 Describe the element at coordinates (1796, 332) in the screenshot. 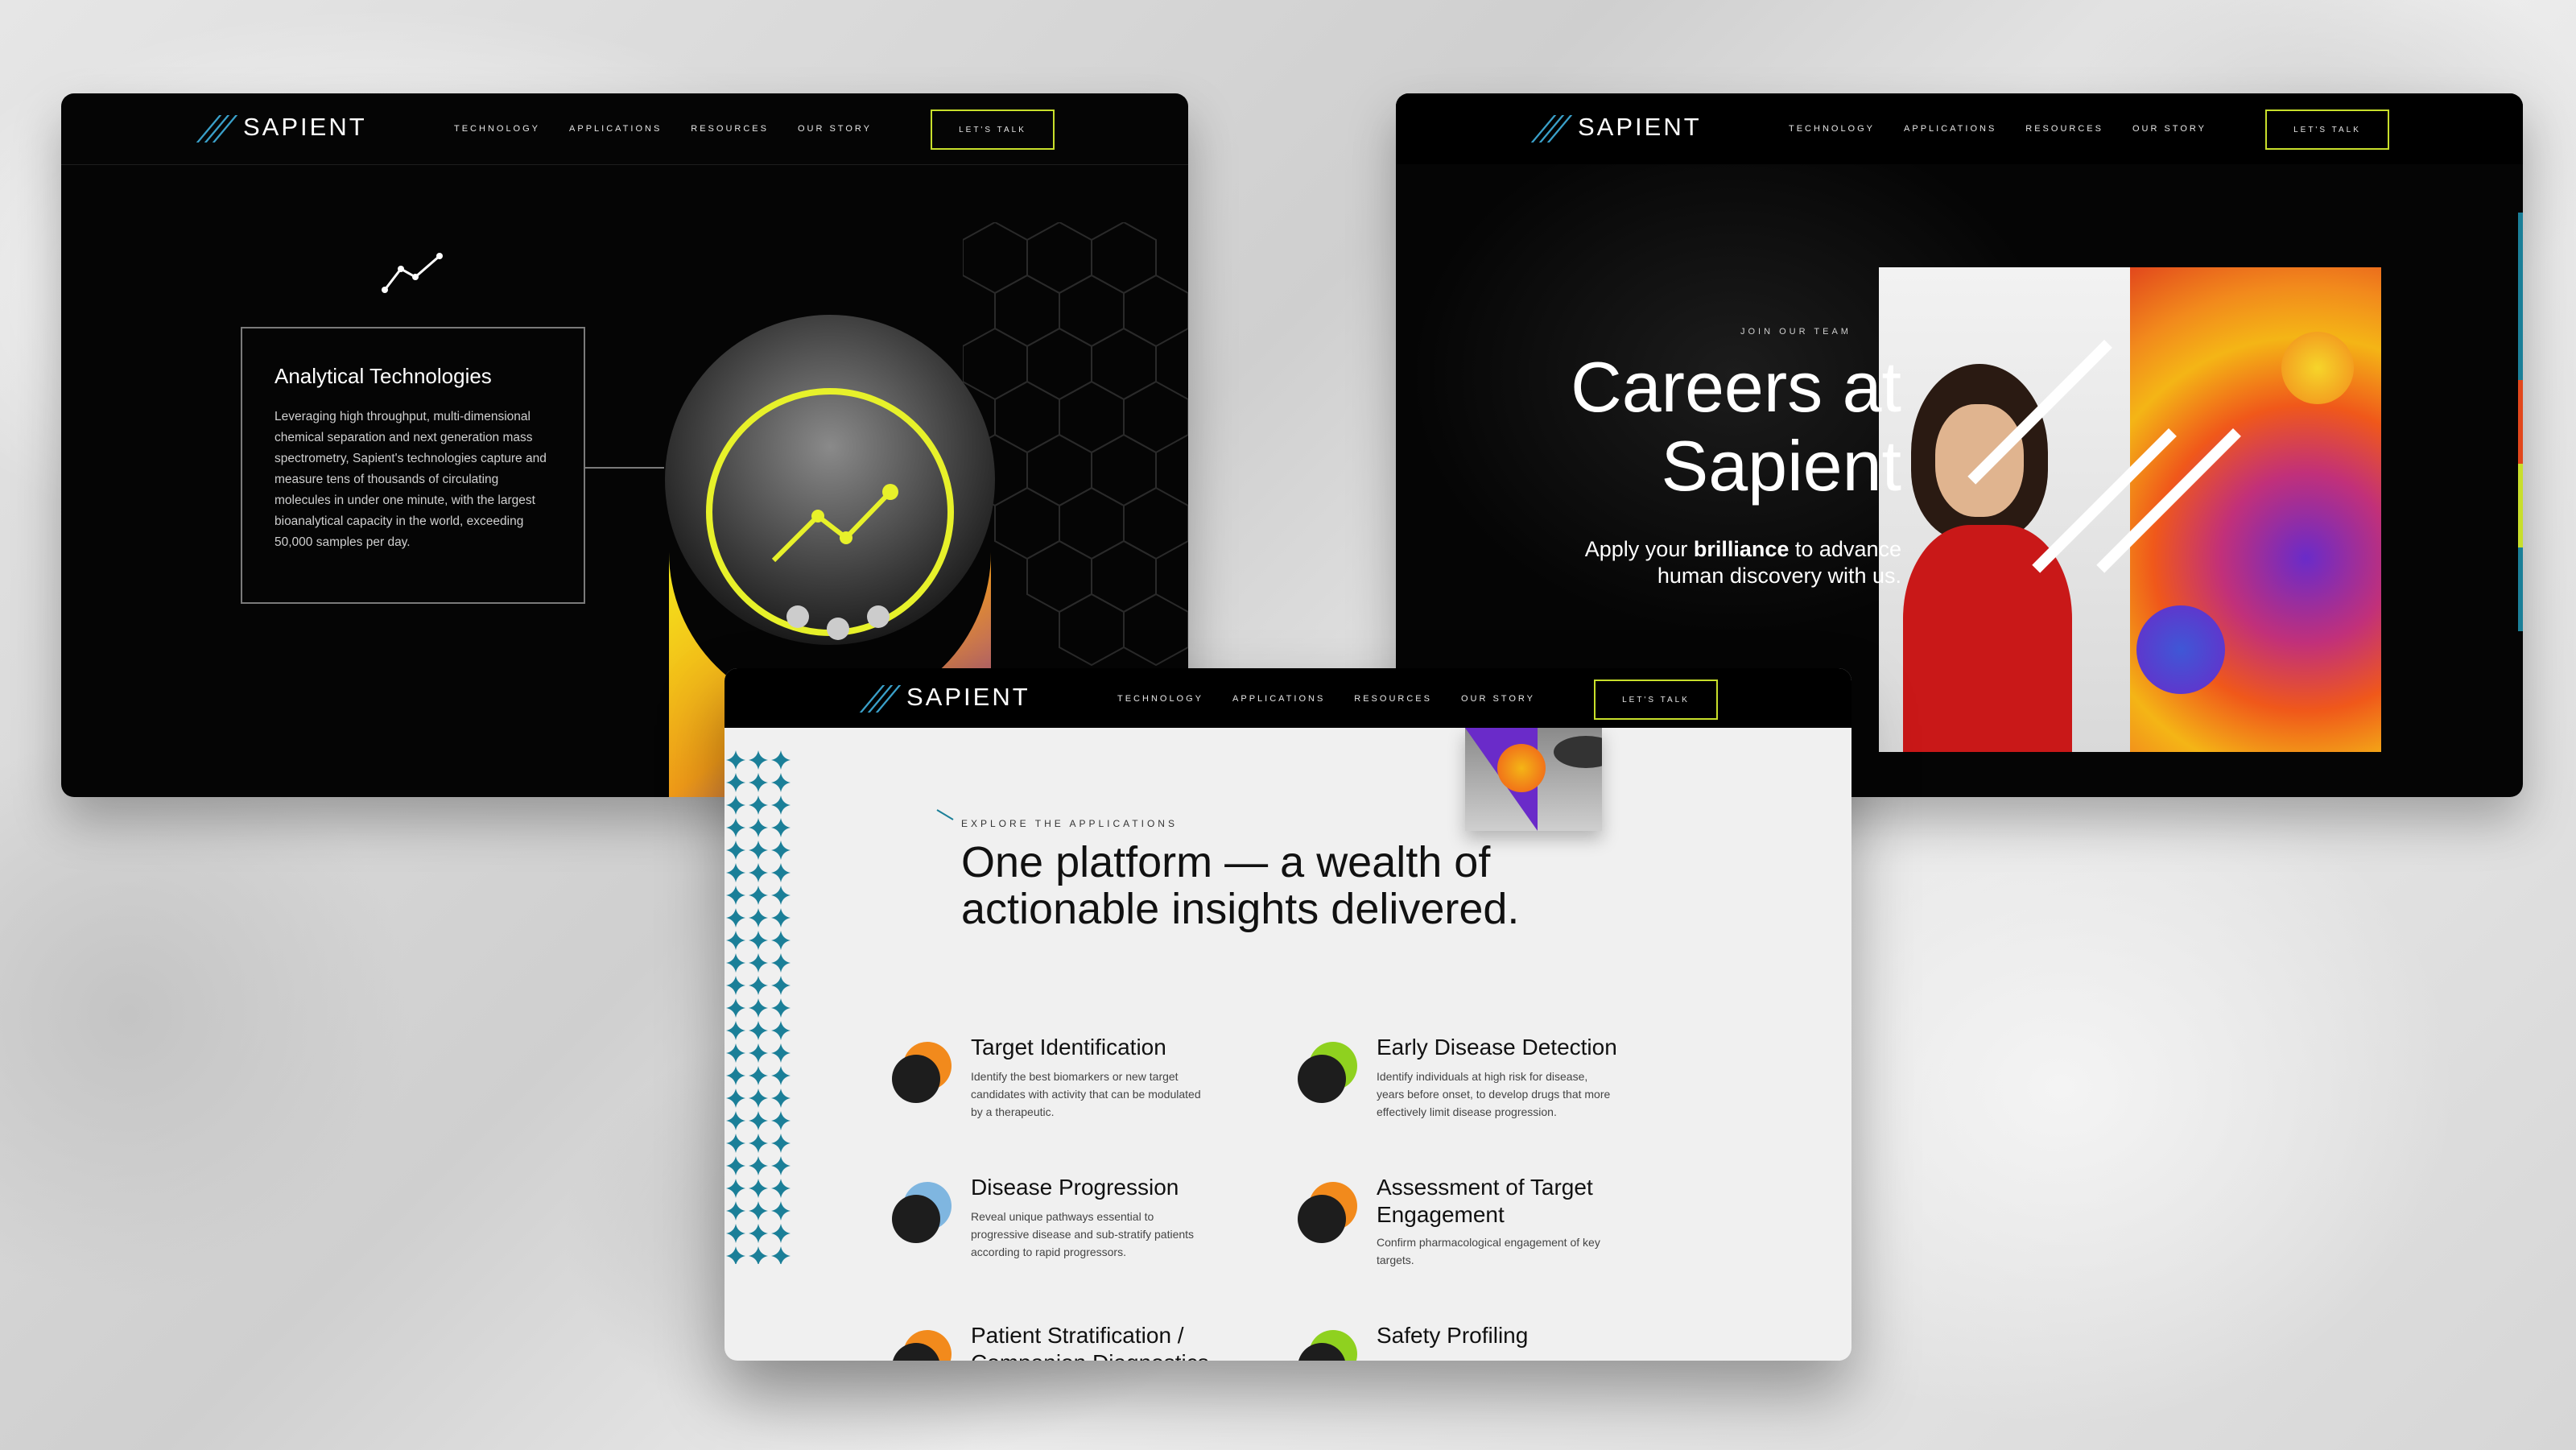

I see `join-our-team-eyebrow: JOIN OUR TEAM` at that location.